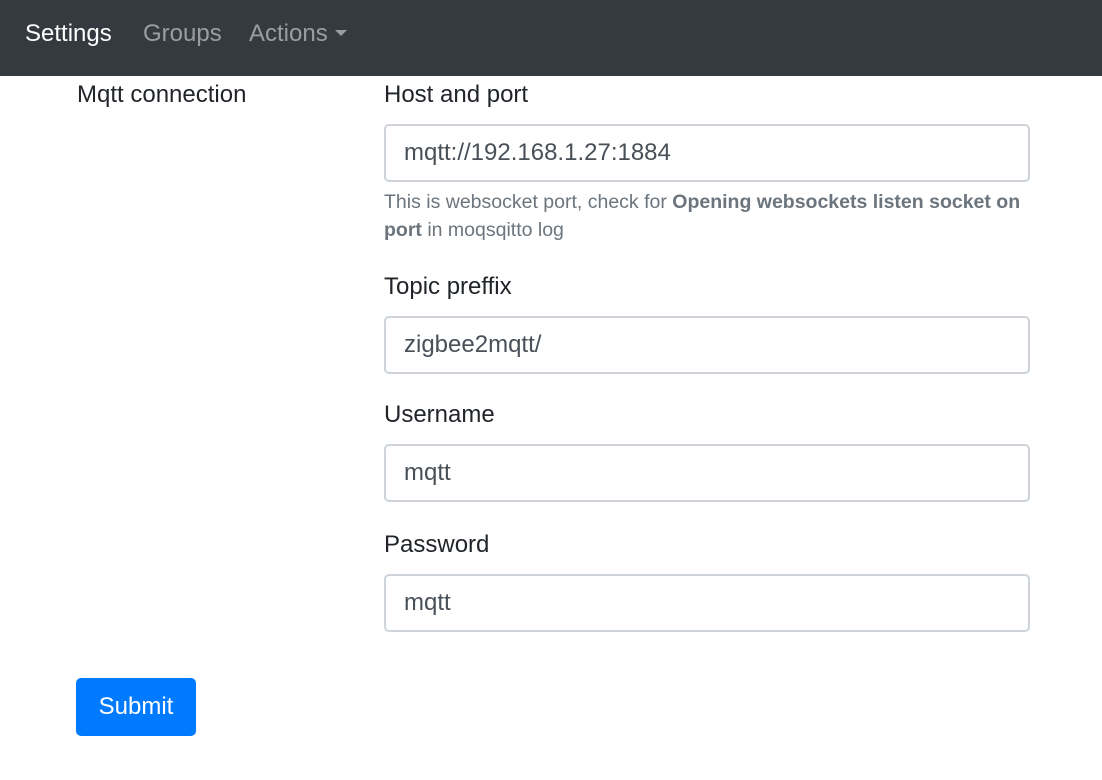 Image resolution: width=1102 pixels, height=780 pixels. Describe the element at coordinates (437, 544) in the screenshot. I see `password-label: Password` at that location.